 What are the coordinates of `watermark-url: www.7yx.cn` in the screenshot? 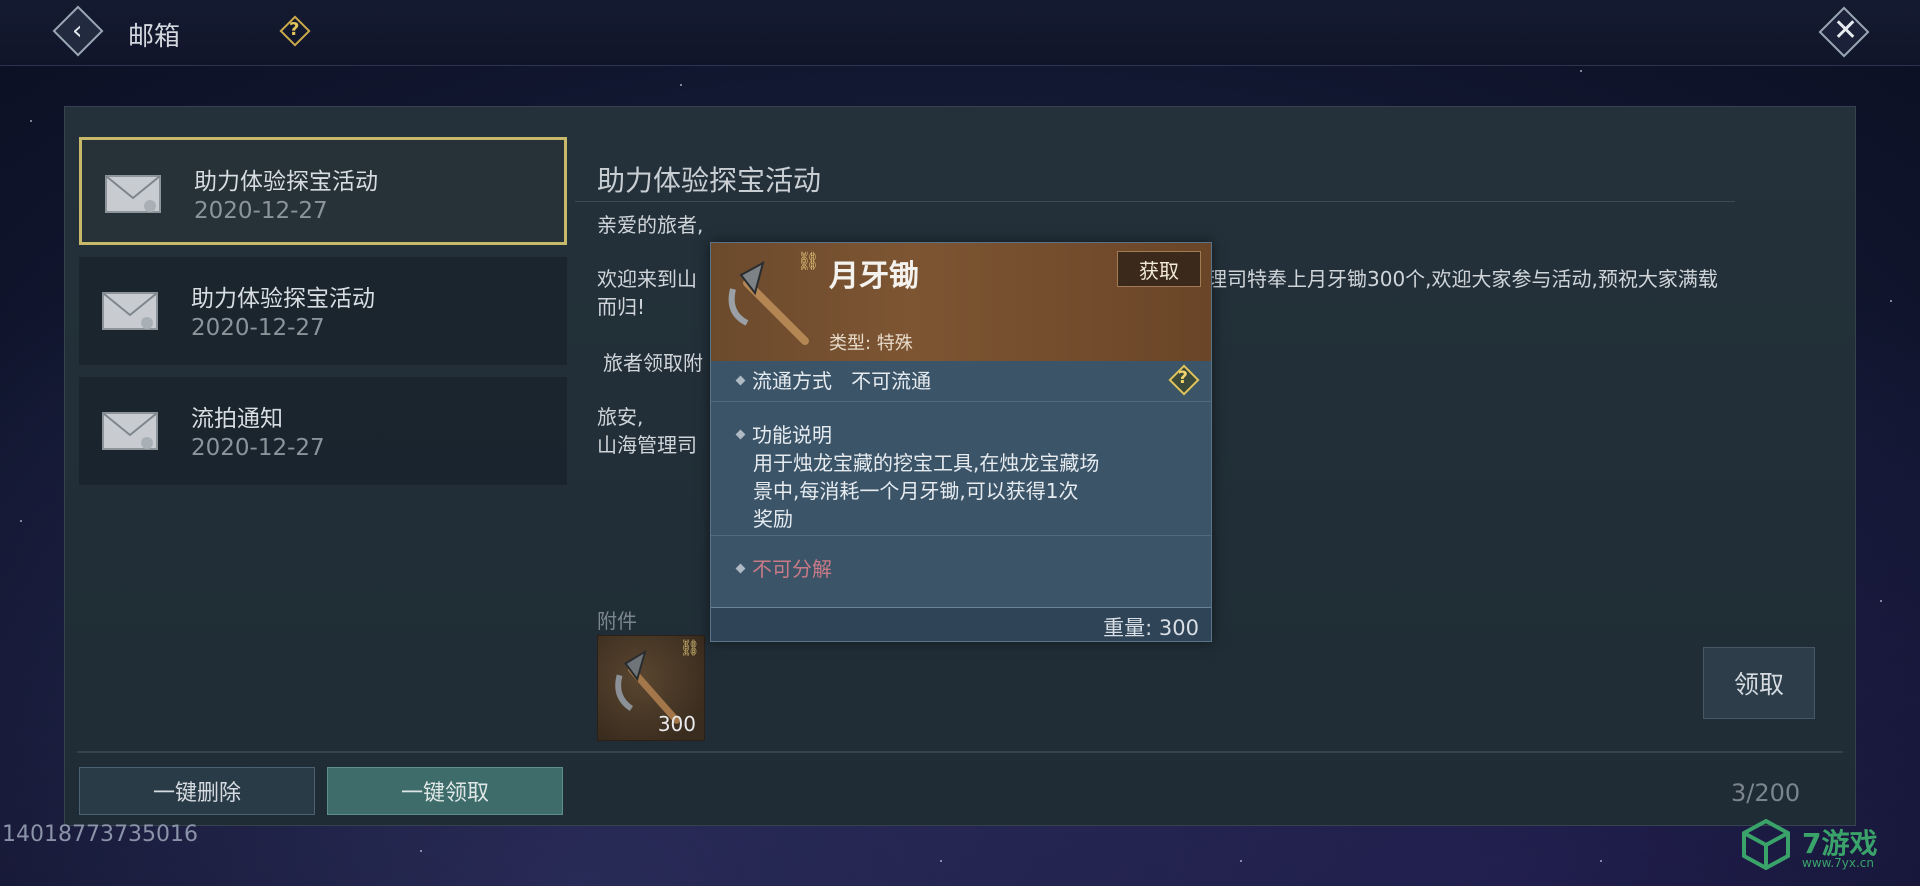 It's located at (1838, 863).